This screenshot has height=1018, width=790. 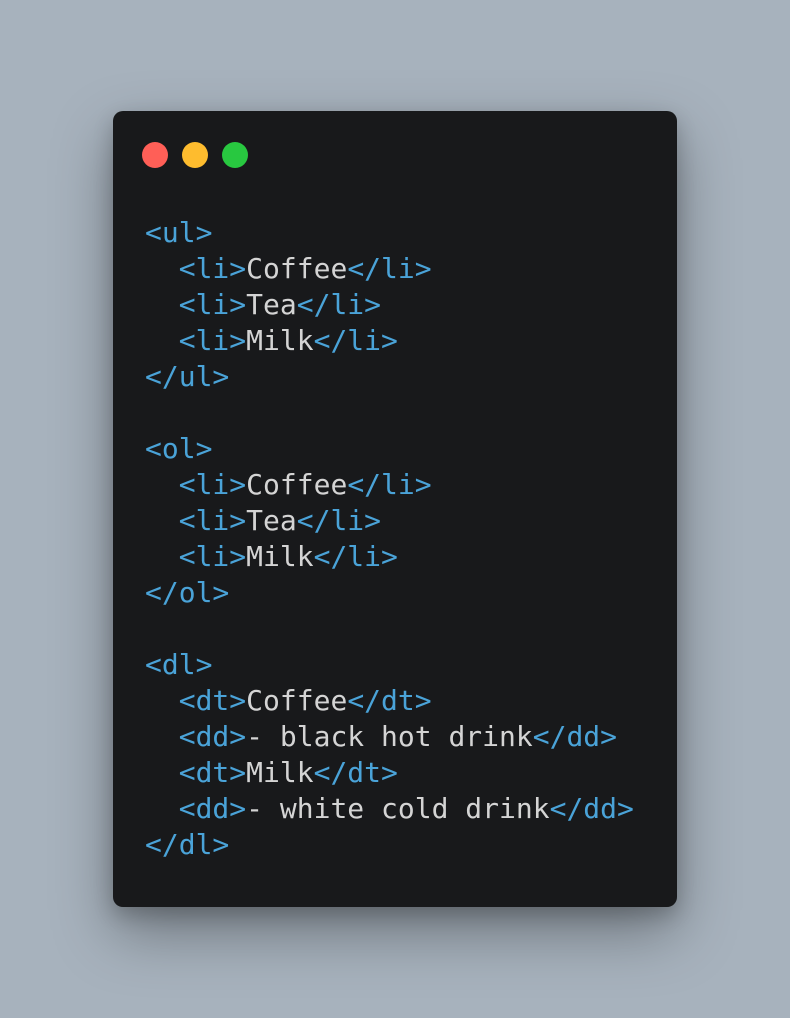 I want to click on code-line: <ul>, so click(x=389, y=233).